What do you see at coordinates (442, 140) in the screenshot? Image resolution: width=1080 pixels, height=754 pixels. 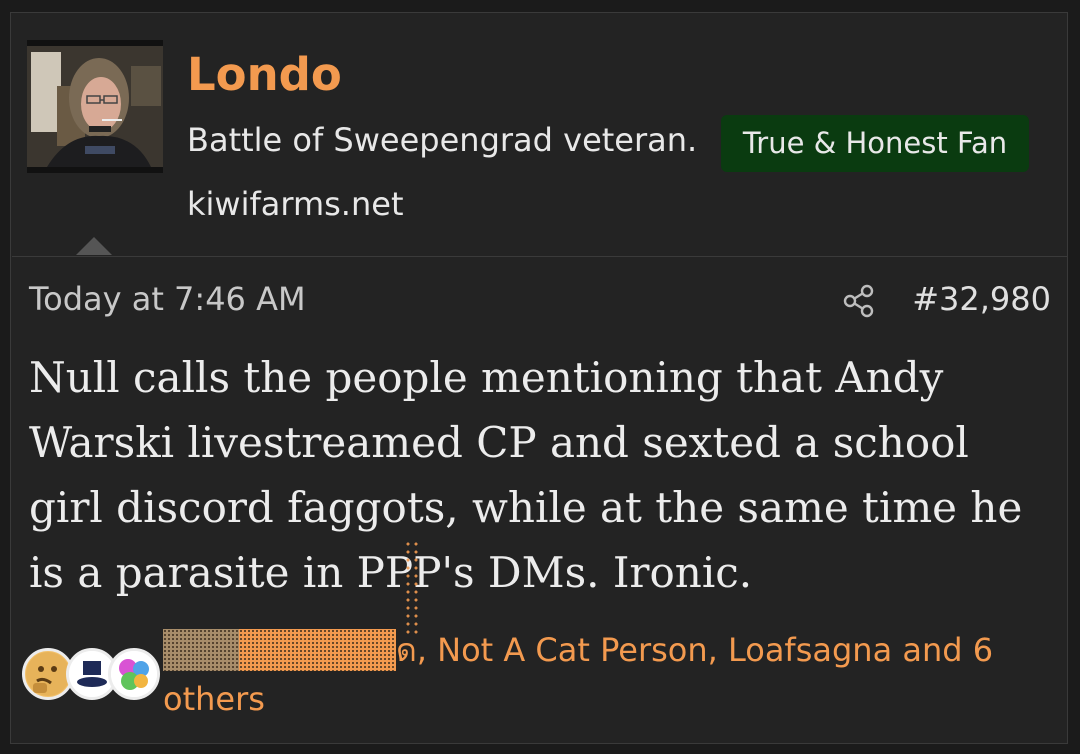 I see `user-title: Battle of Sweepengrad veteran.` at bounding box center [442, 140].